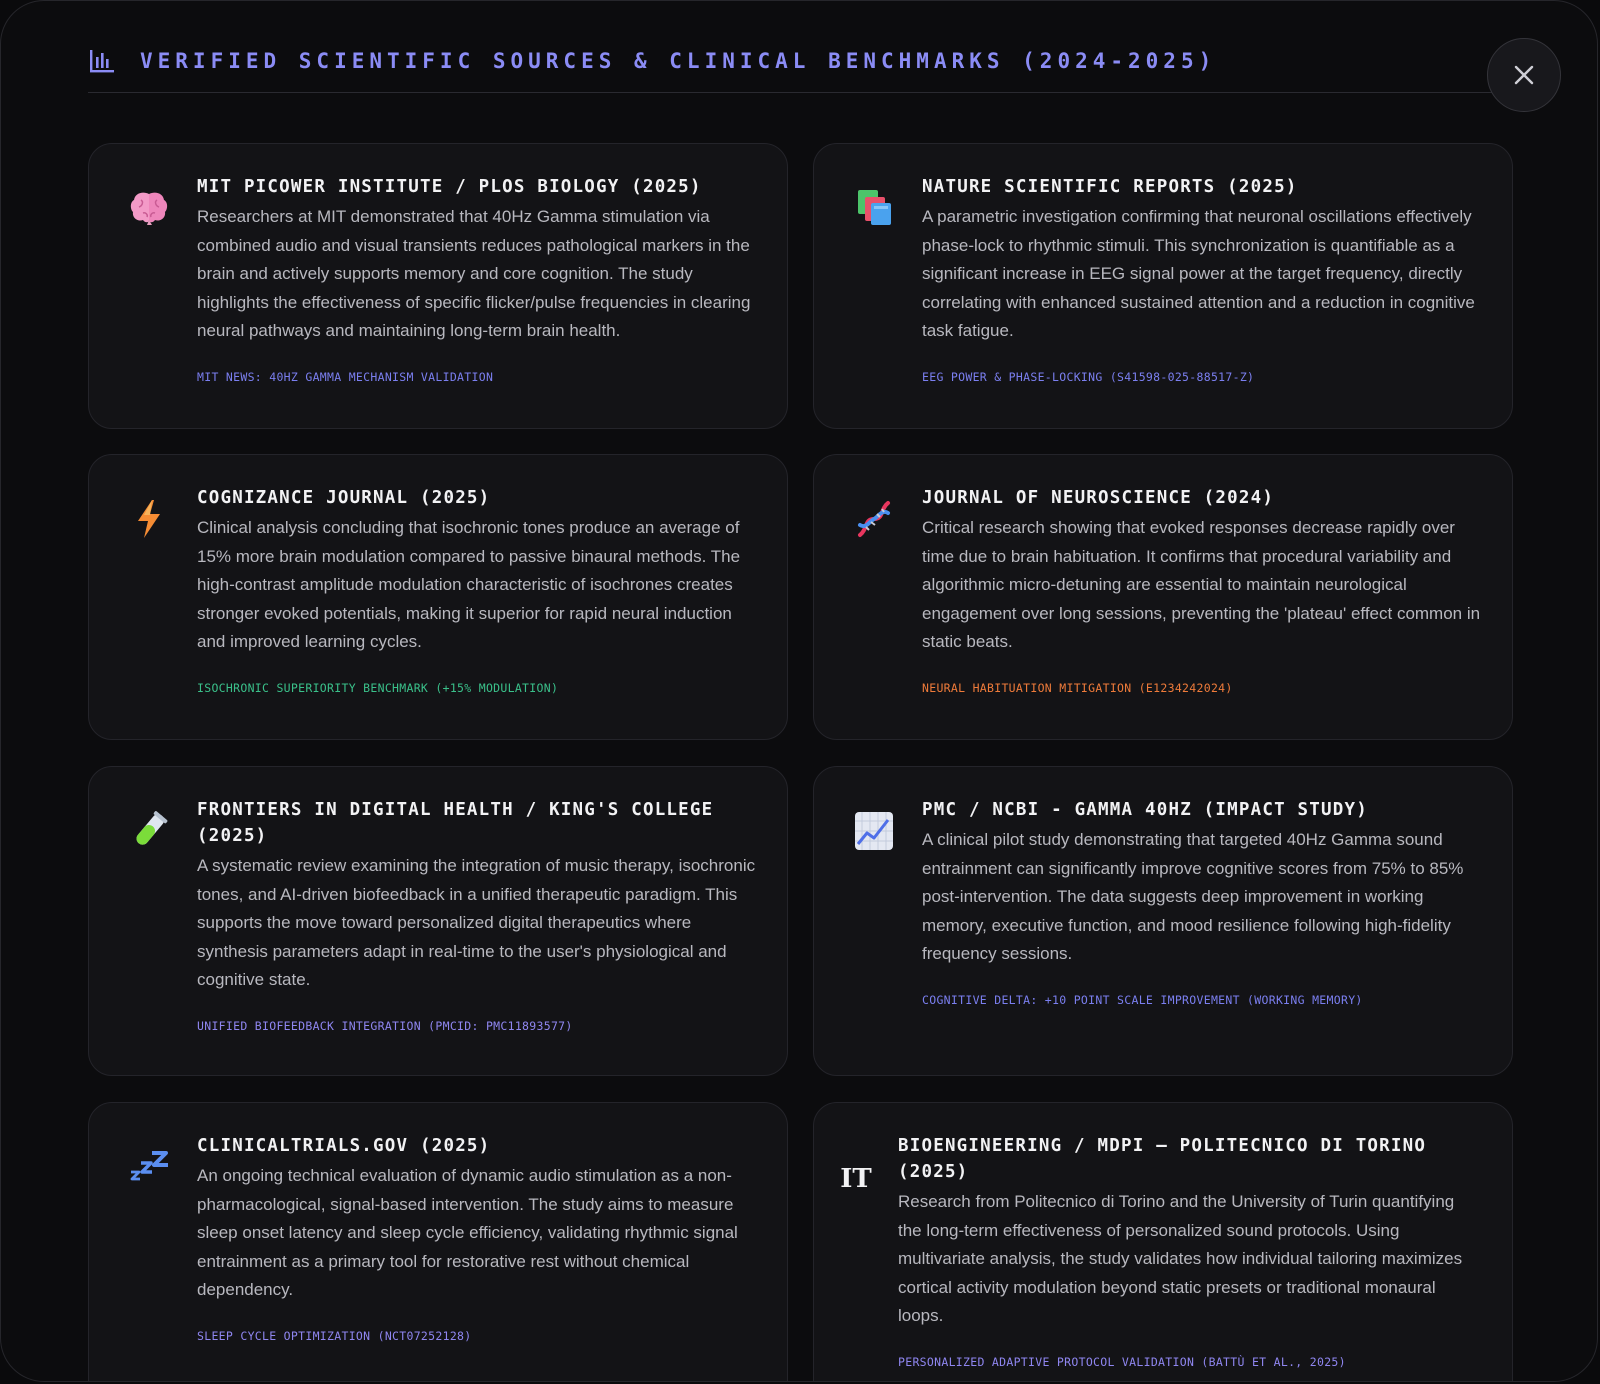 The height and width of the screenshot is (1384, 1600). I want to click on card-title: JOURNAL OF NEUROSCIENCE (2024), so click(1098, 498).